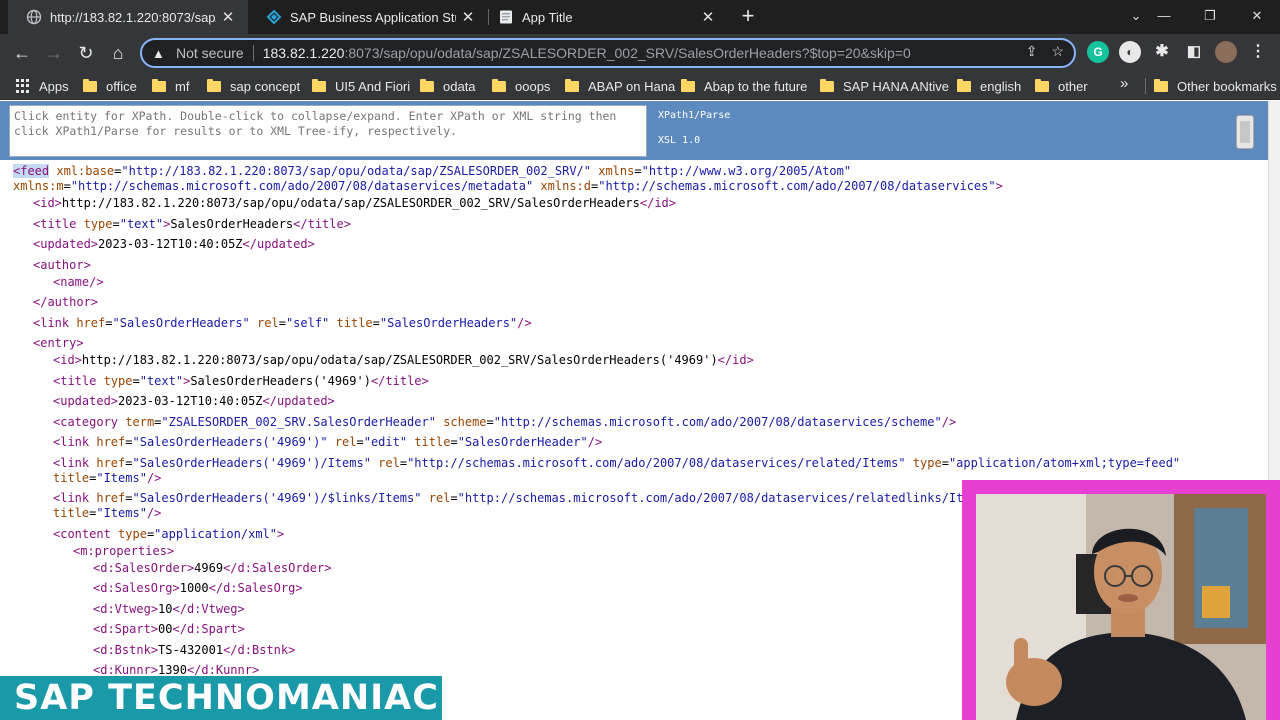 The width and height of the screenshot is (1280, 720). I want to click on xml-property: <d:SalesOrder>4969</d:SalesOrder>, so click(212, 568).